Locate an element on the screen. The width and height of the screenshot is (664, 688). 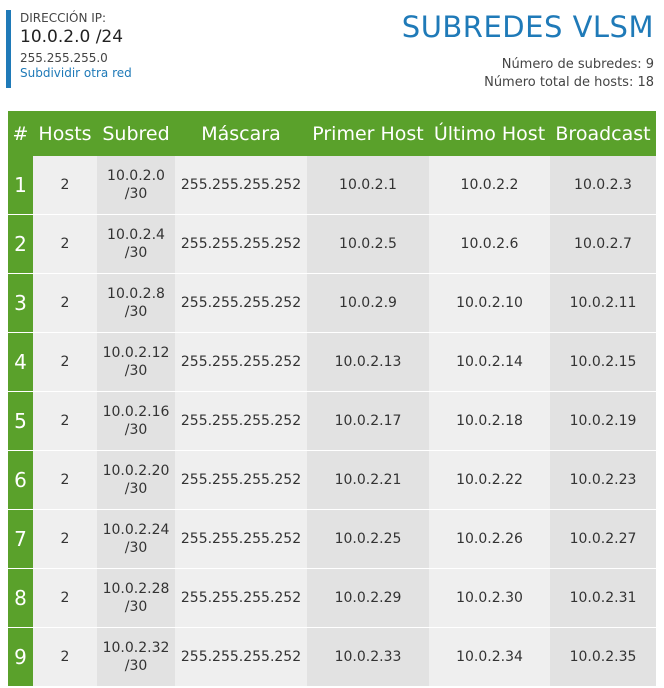
last-host-cell: 10.0.2.10 is located at coordinates (489, 303).